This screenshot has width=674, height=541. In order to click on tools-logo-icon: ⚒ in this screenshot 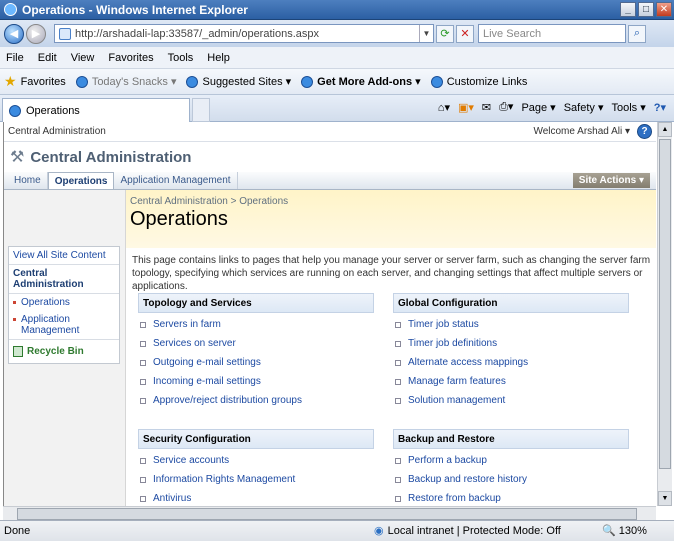, I will do `click(17, 157)`.